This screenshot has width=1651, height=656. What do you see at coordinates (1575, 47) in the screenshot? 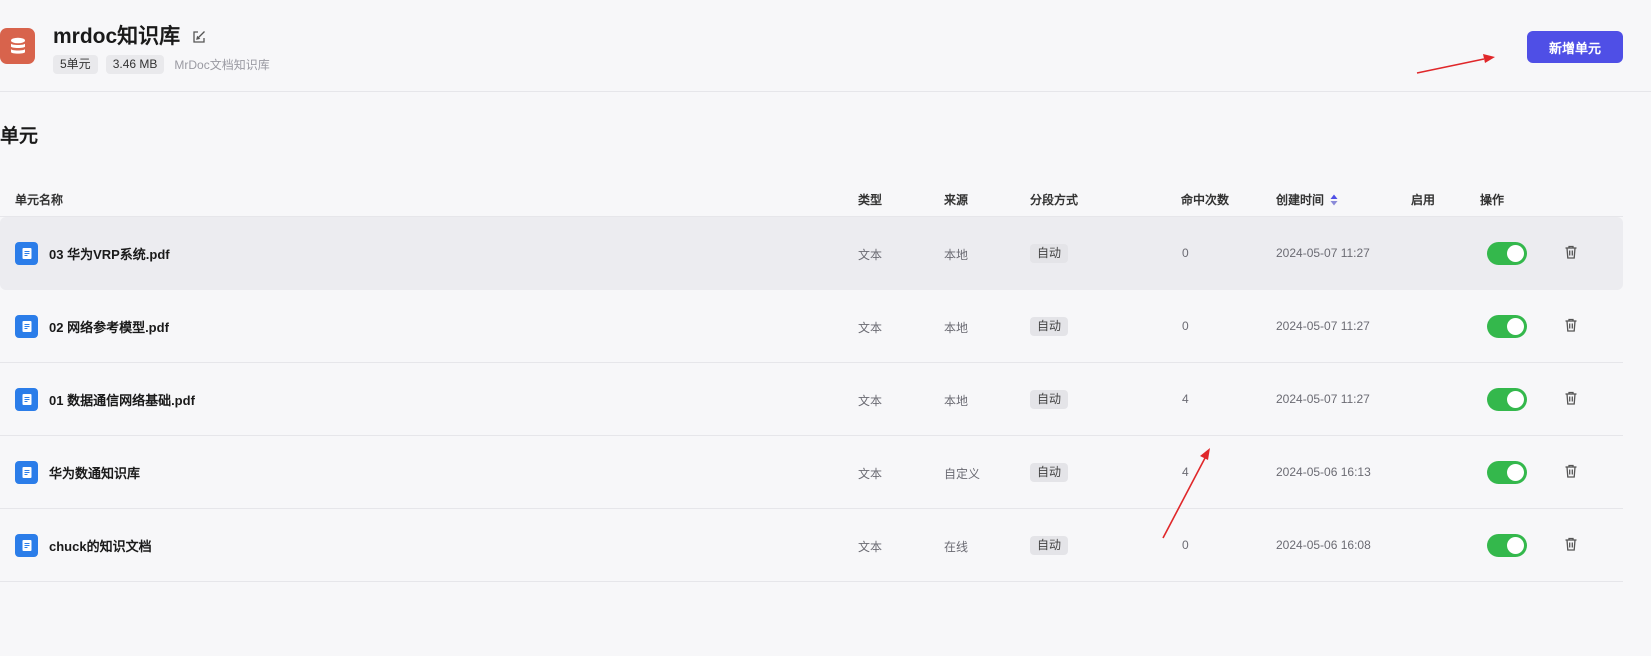
I see `add-unit-button: 新增单元` at bounding box center [1575, 47].